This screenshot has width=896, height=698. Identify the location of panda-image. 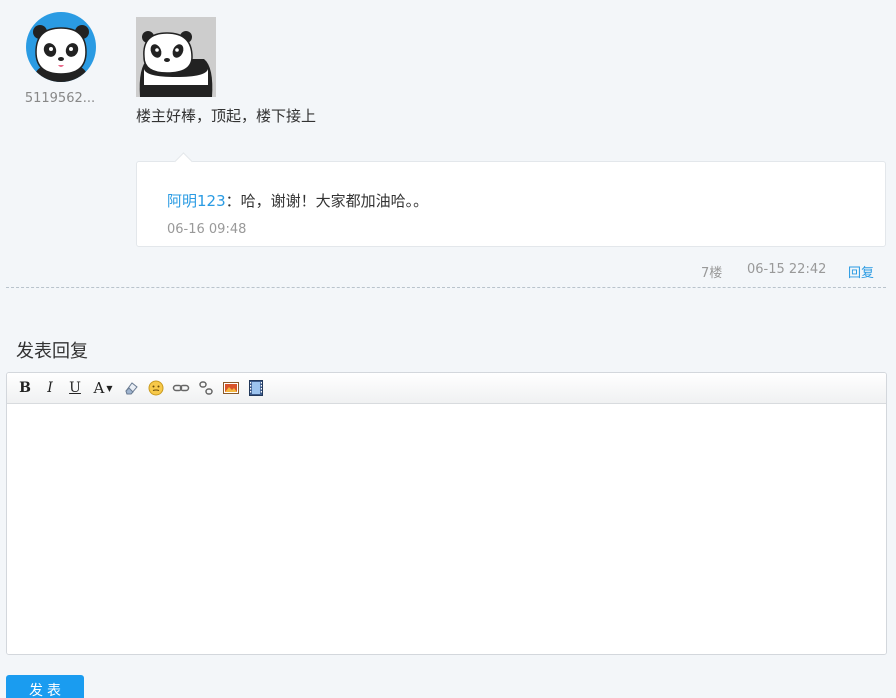
(176, 57).